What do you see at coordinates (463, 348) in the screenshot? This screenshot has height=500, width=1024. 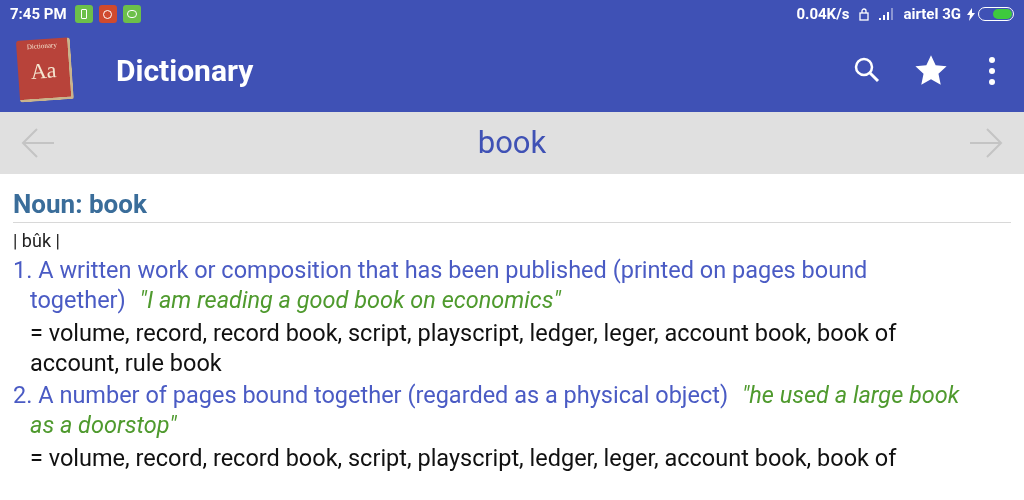 I see `synonyms: = volume, record, record book, script, playscript, ledger, leger, account book, book of account, rule book` at bounding box center [463, 348].